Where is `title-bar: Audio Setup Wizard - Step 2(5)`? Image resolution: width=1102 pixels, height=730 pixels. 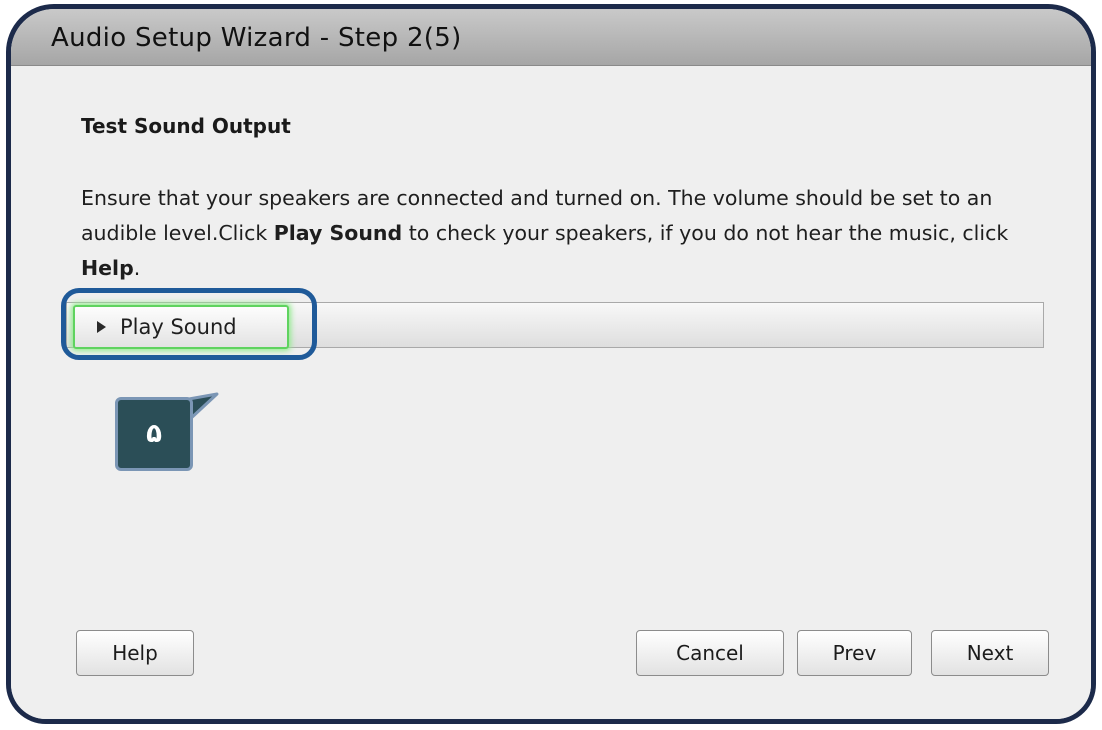 title-bar: Audio Setup Wizard - Step 2(5) is located at coordinates (551, 37).